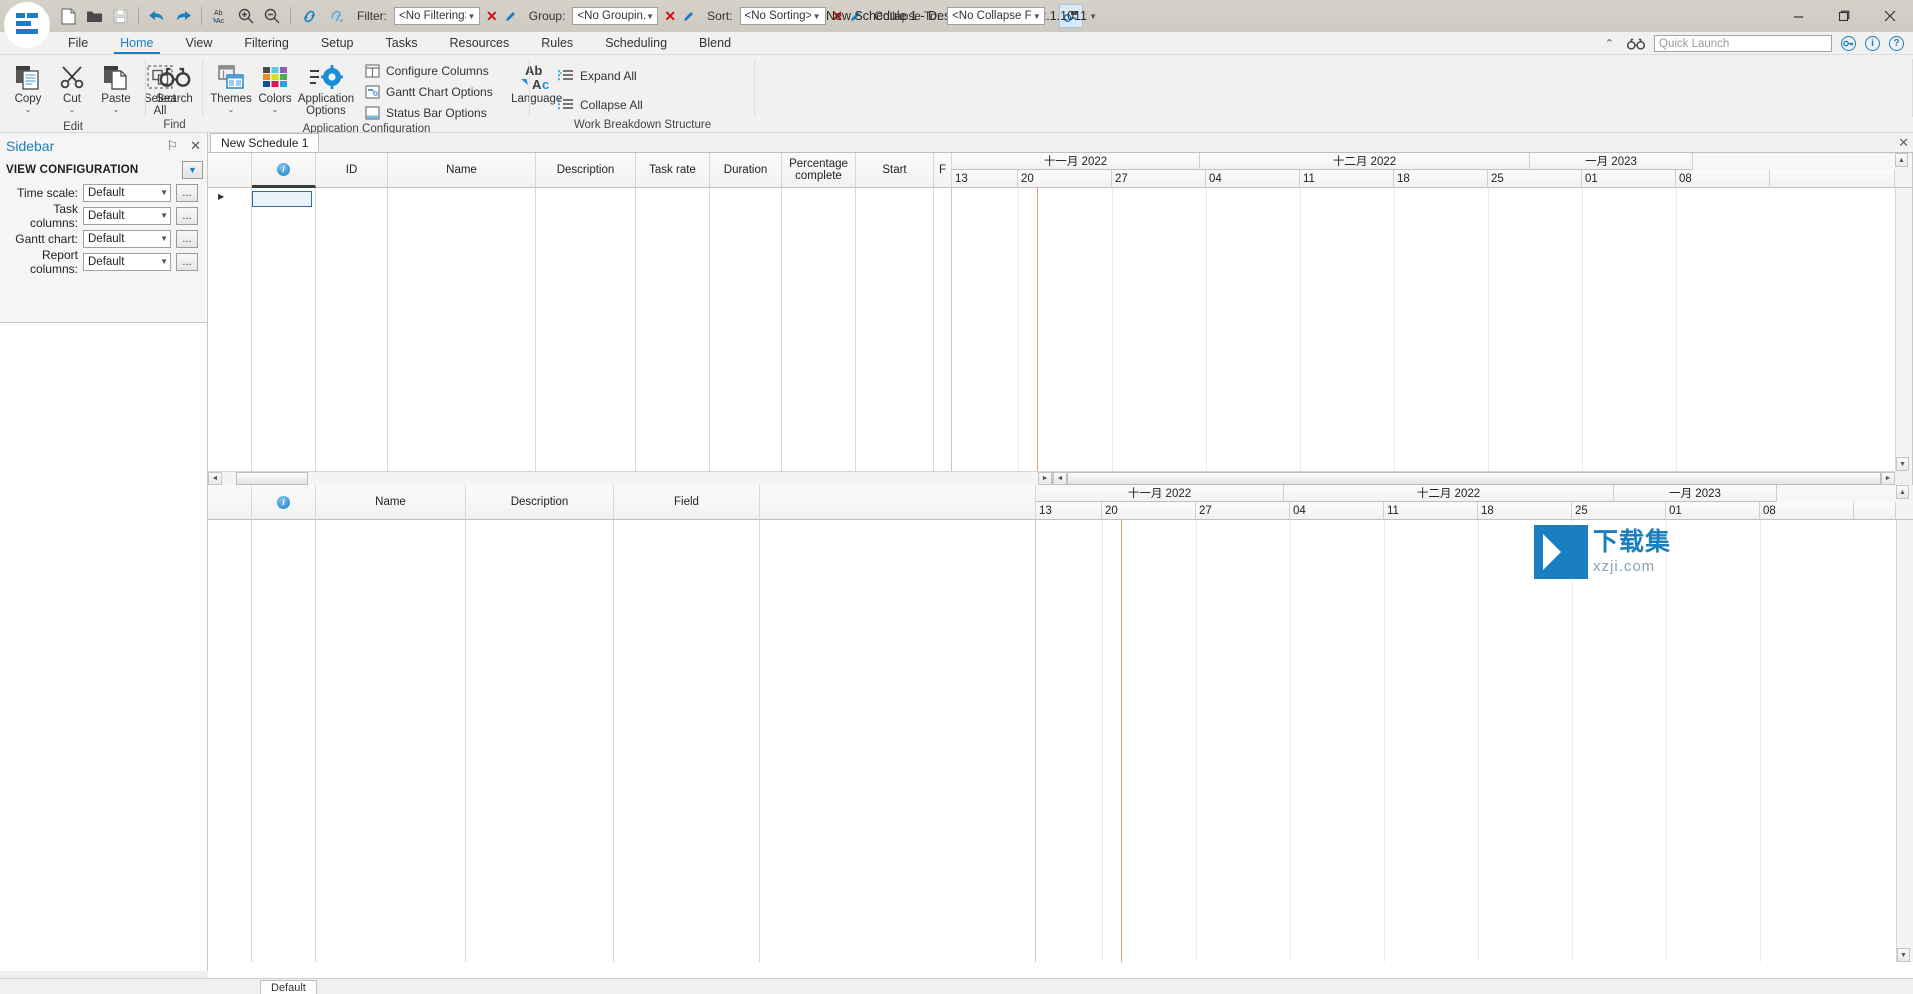 The image size is (1913, 994). Describe the element at coordinates (116, 109) in the screenshot. I see `paste-dropdown-icon: ⌄` at that location.